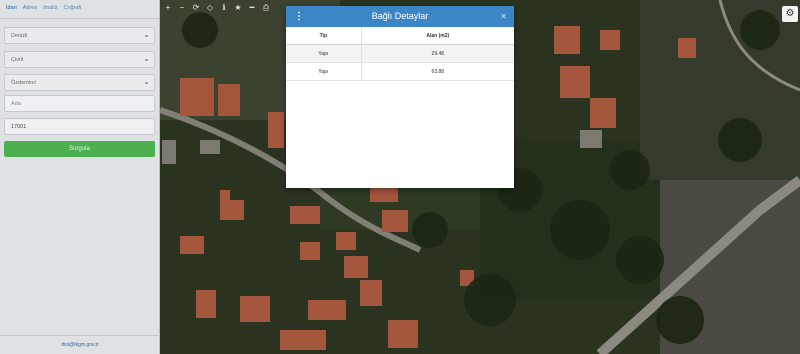 Image resolution: width=800 pixels, height=354 pixels. I want to click on modal-header: ⋮ Bağlı Detaylar ✕, so click(400, 16).